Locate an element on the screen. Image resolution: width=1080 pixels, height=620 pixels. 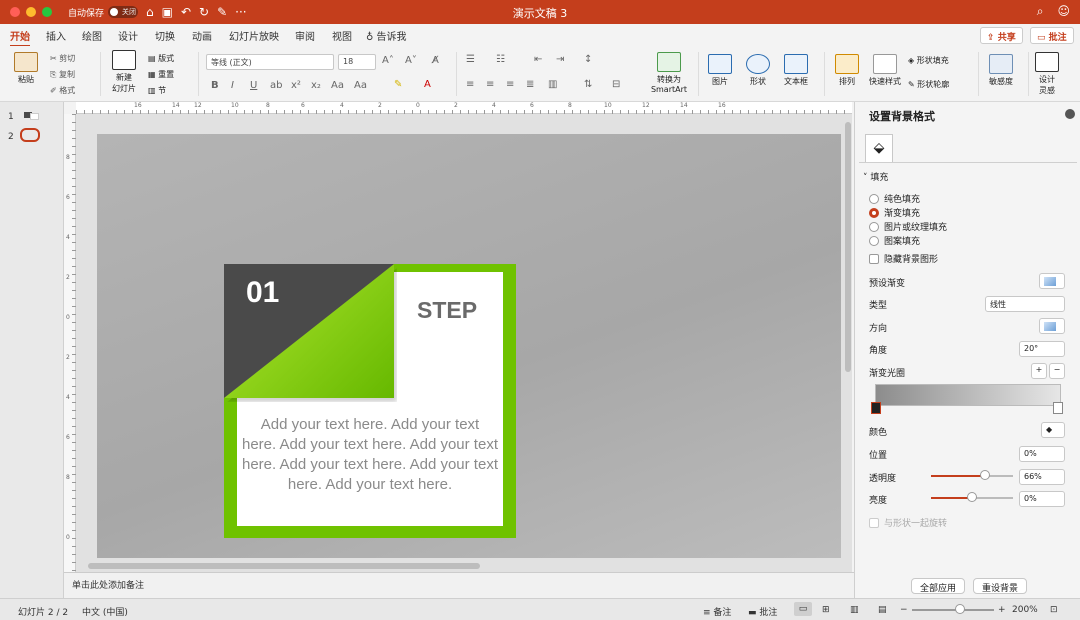
tab-view: 视图 is located at coordinates (342, 35).